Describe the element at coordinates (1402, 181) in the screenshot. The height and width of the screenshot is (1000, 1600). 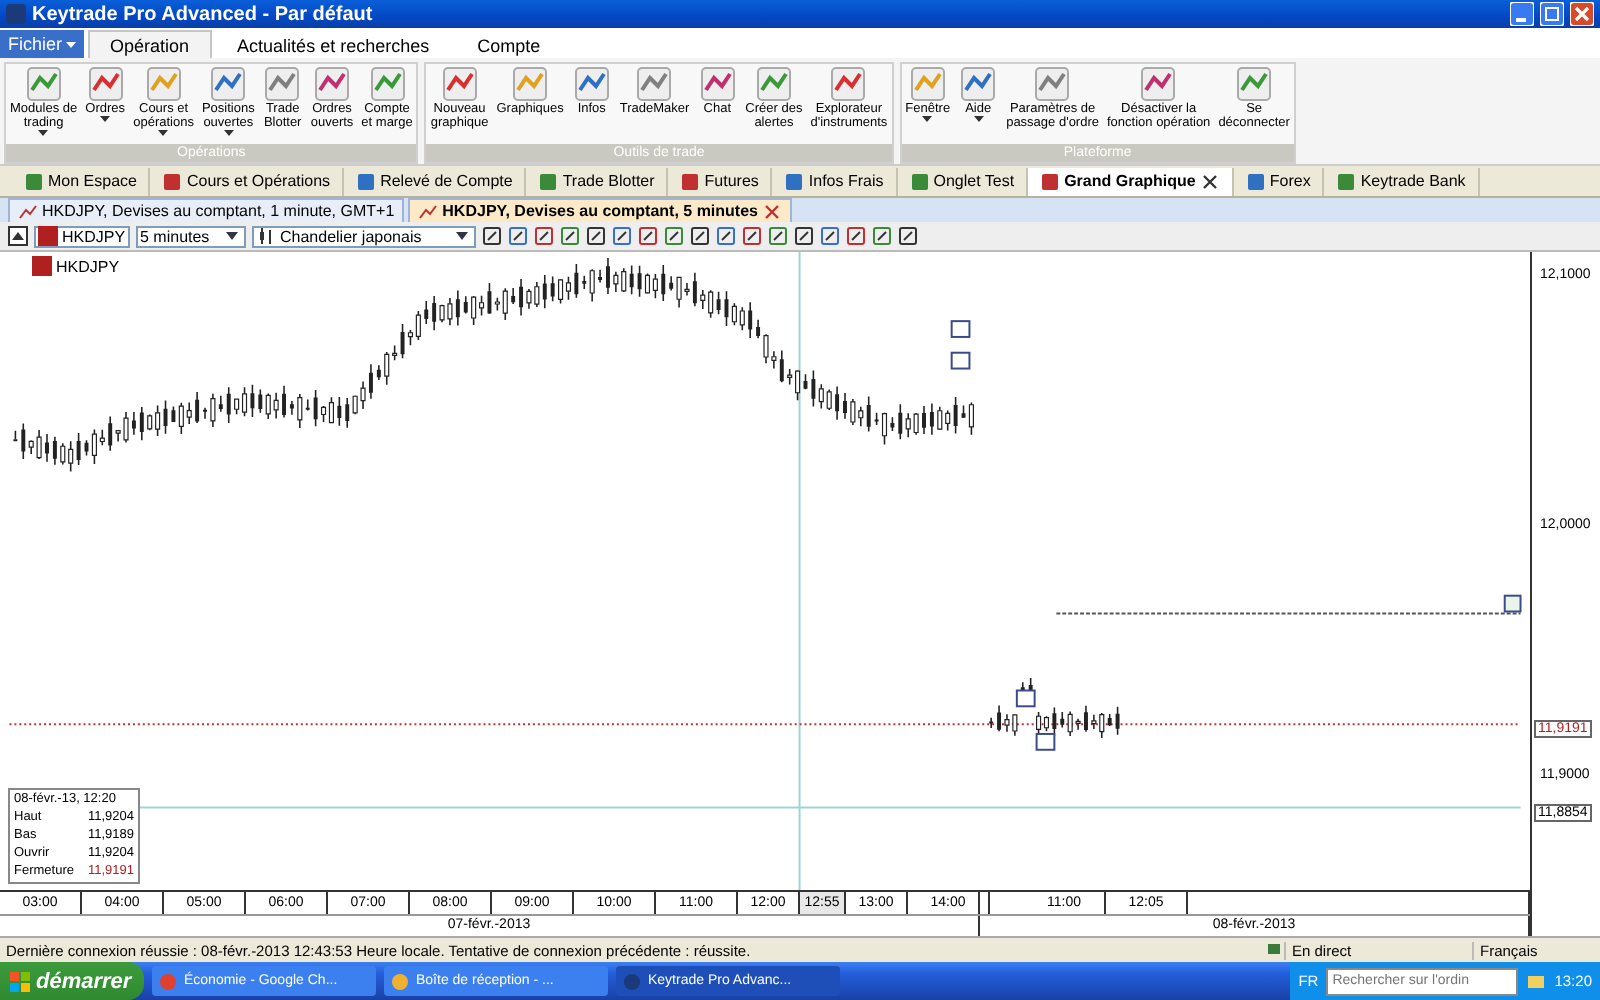
I see `workspace-tab: Keytrade Bank` at that location.